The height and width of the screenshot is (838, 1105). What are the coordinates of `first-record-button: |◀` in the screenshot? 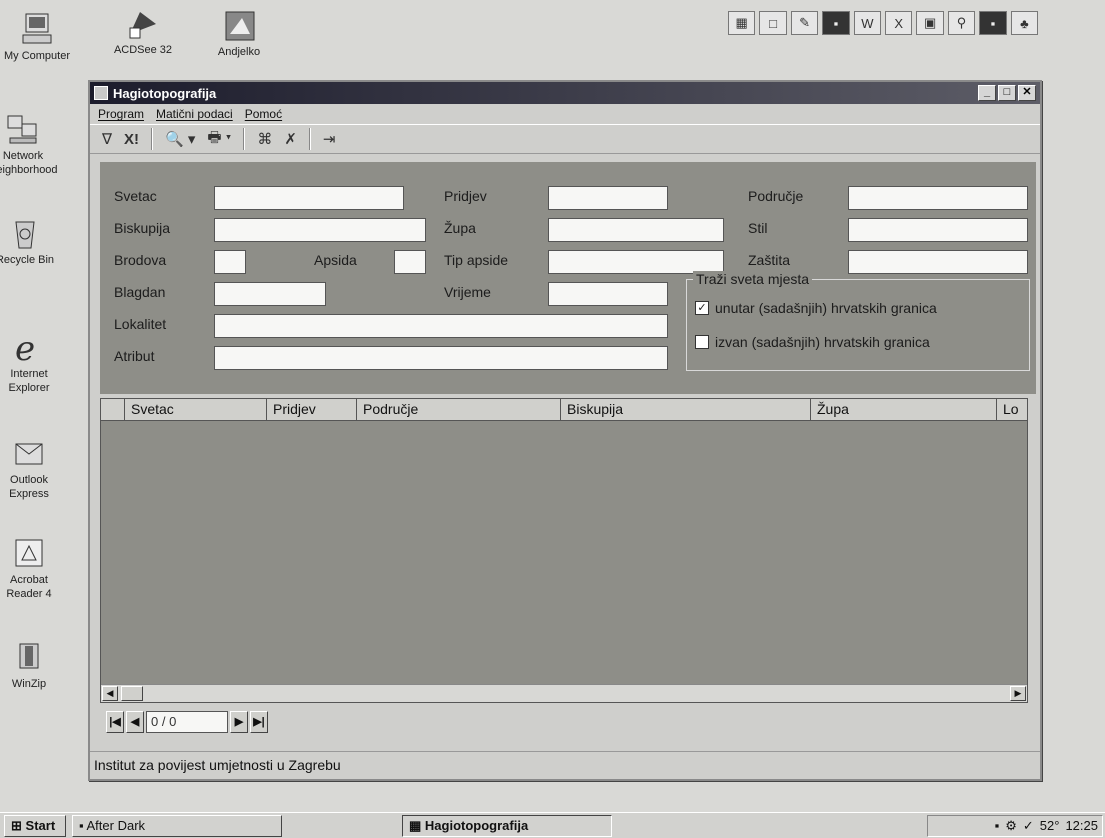 It's located at (115, 722).